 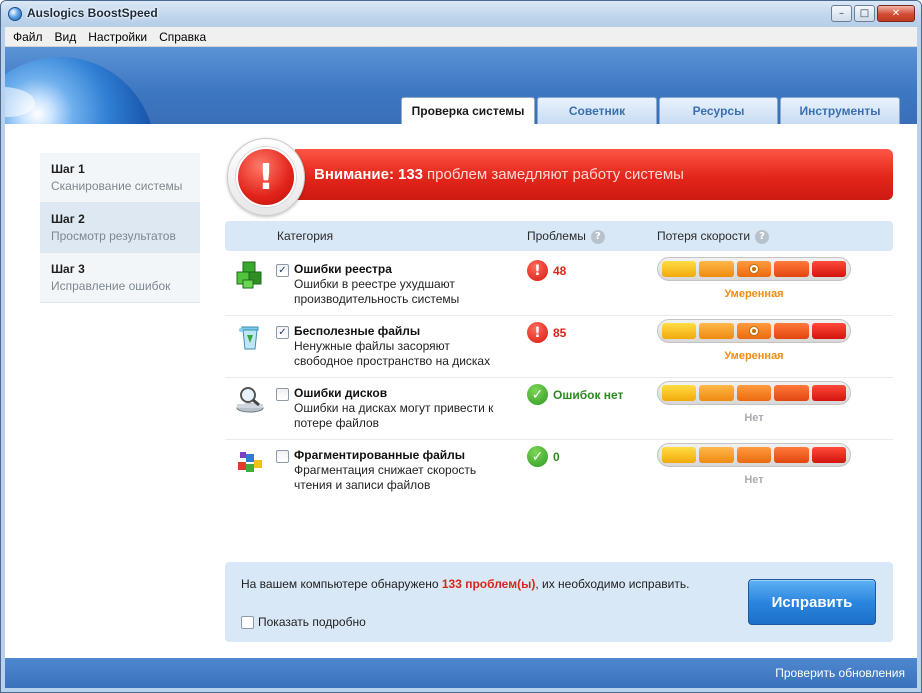 I want to click on maximize-button: □, so click(x=864, y=13).